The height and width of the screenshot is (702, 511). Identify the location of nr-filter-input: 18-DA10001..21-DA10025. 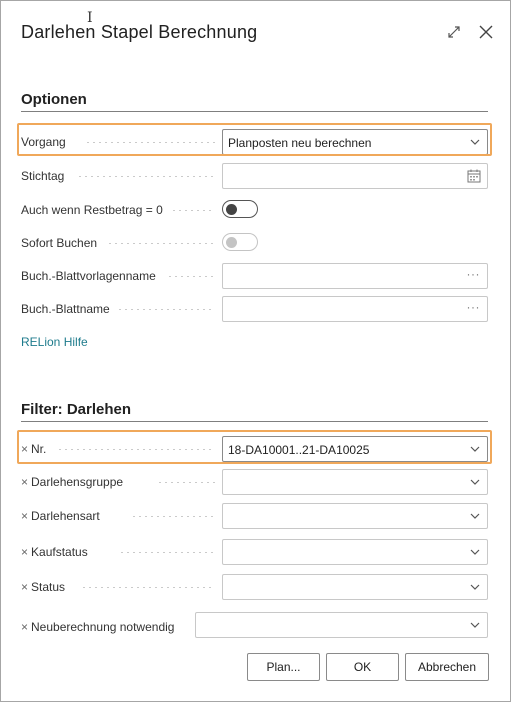
(355, 449).